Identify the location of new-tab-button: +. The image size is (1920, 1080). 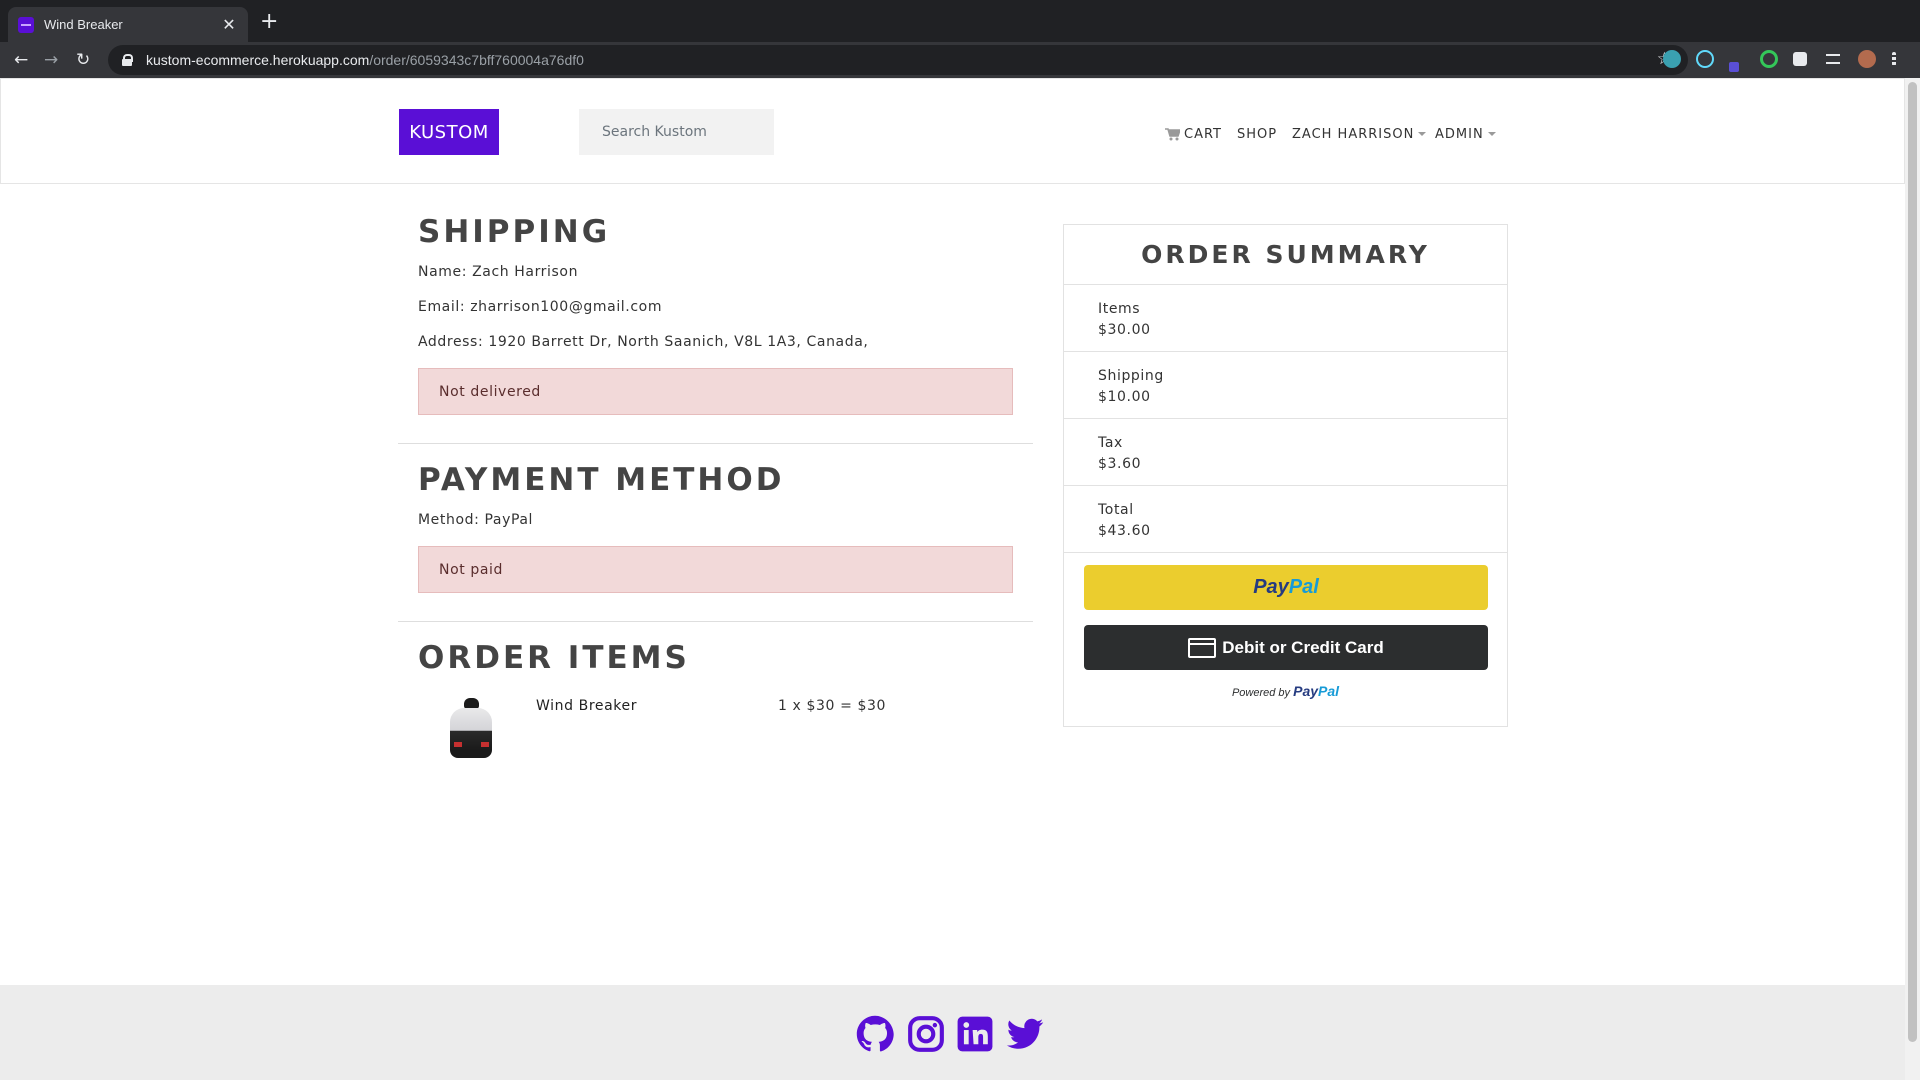
(269, 22).